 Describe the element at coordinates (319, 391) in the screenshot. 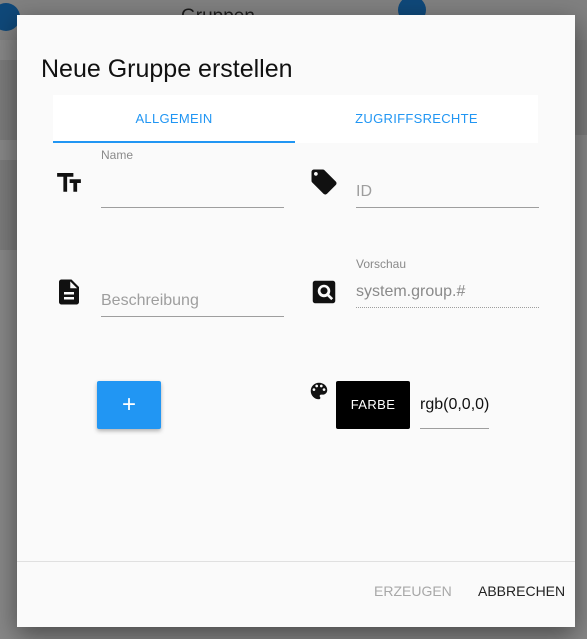

I see `palette-icon` at that location.